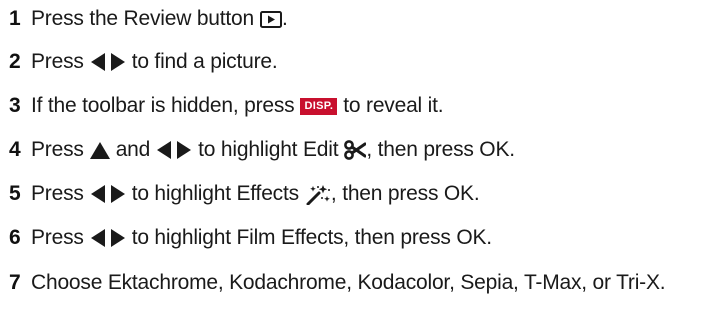  I want to click on step-text: Press the Review button, so click(143, 18).